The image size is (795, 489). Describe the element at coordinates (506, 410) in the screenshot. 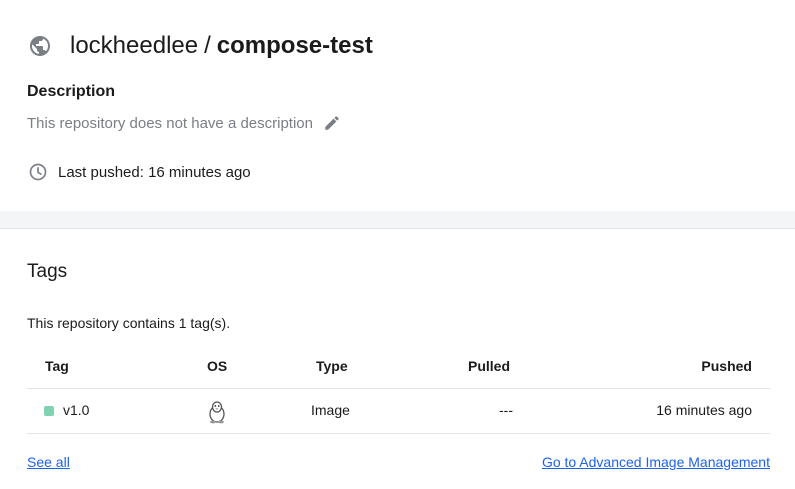

I see `pulled-cell: ---` at that location.